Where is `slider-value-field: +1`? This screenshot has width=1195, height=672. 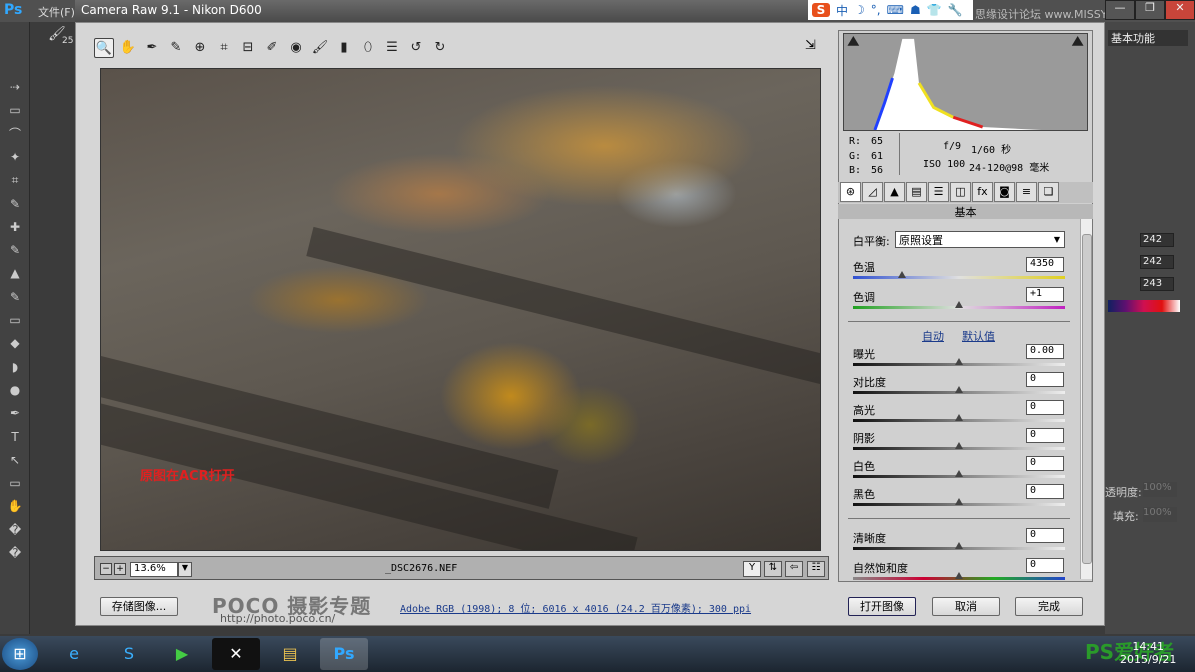 slider-value-field: +1 is located at coordinates (1045, 294).